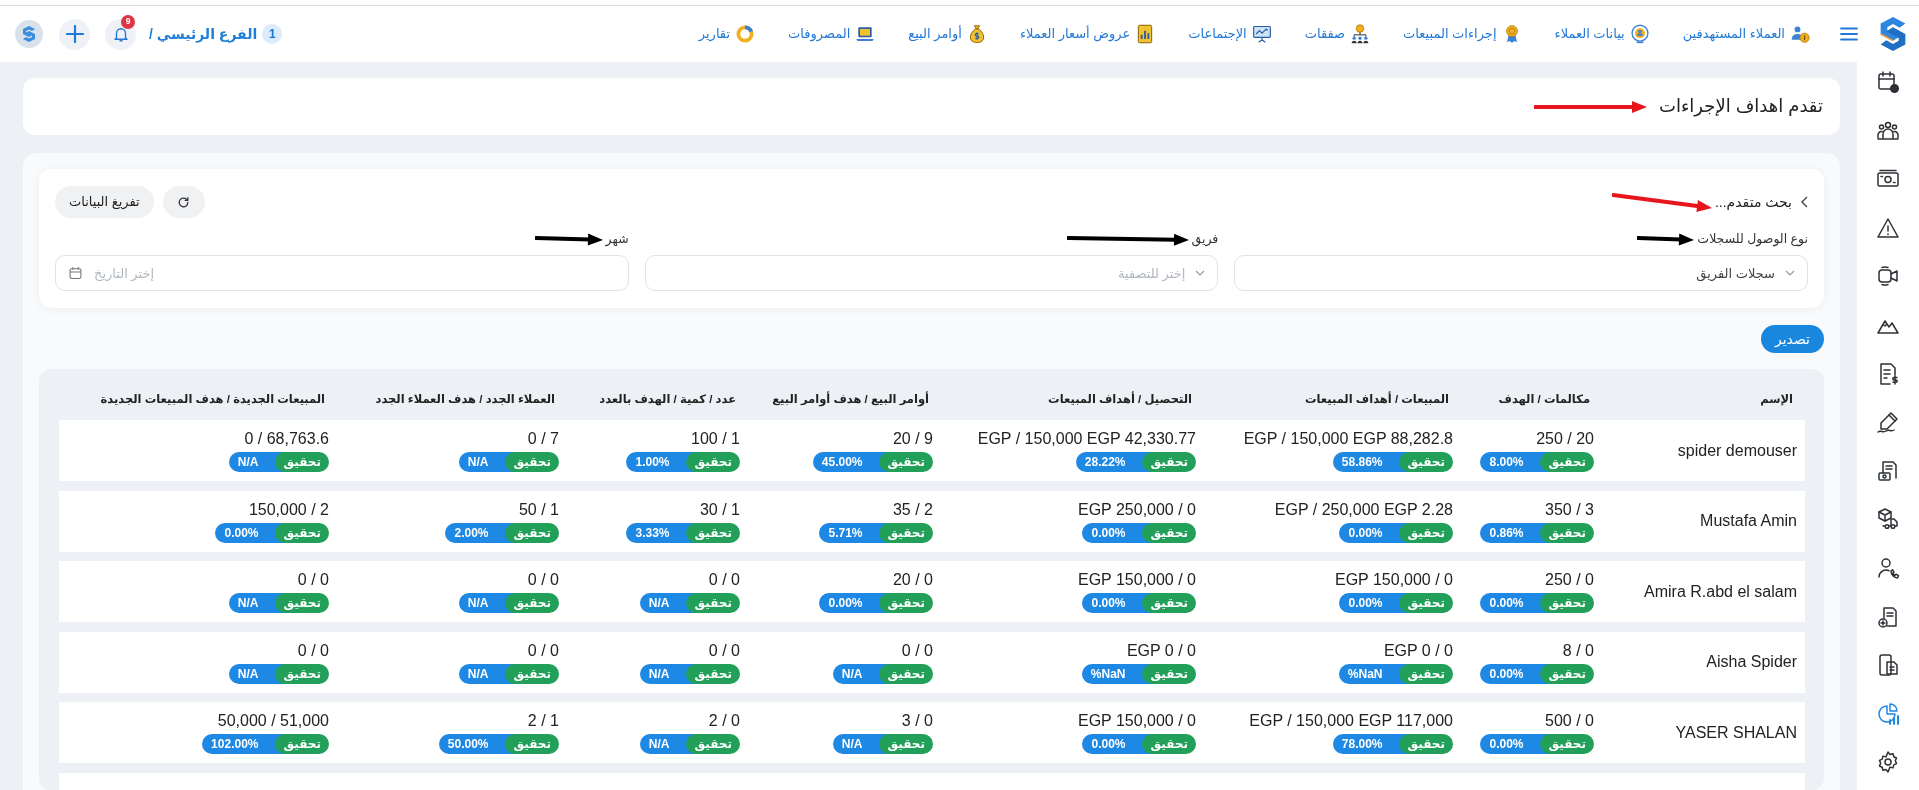  I want to click on branch-selector: الفرع الرئيسي /, so click(203, 34).